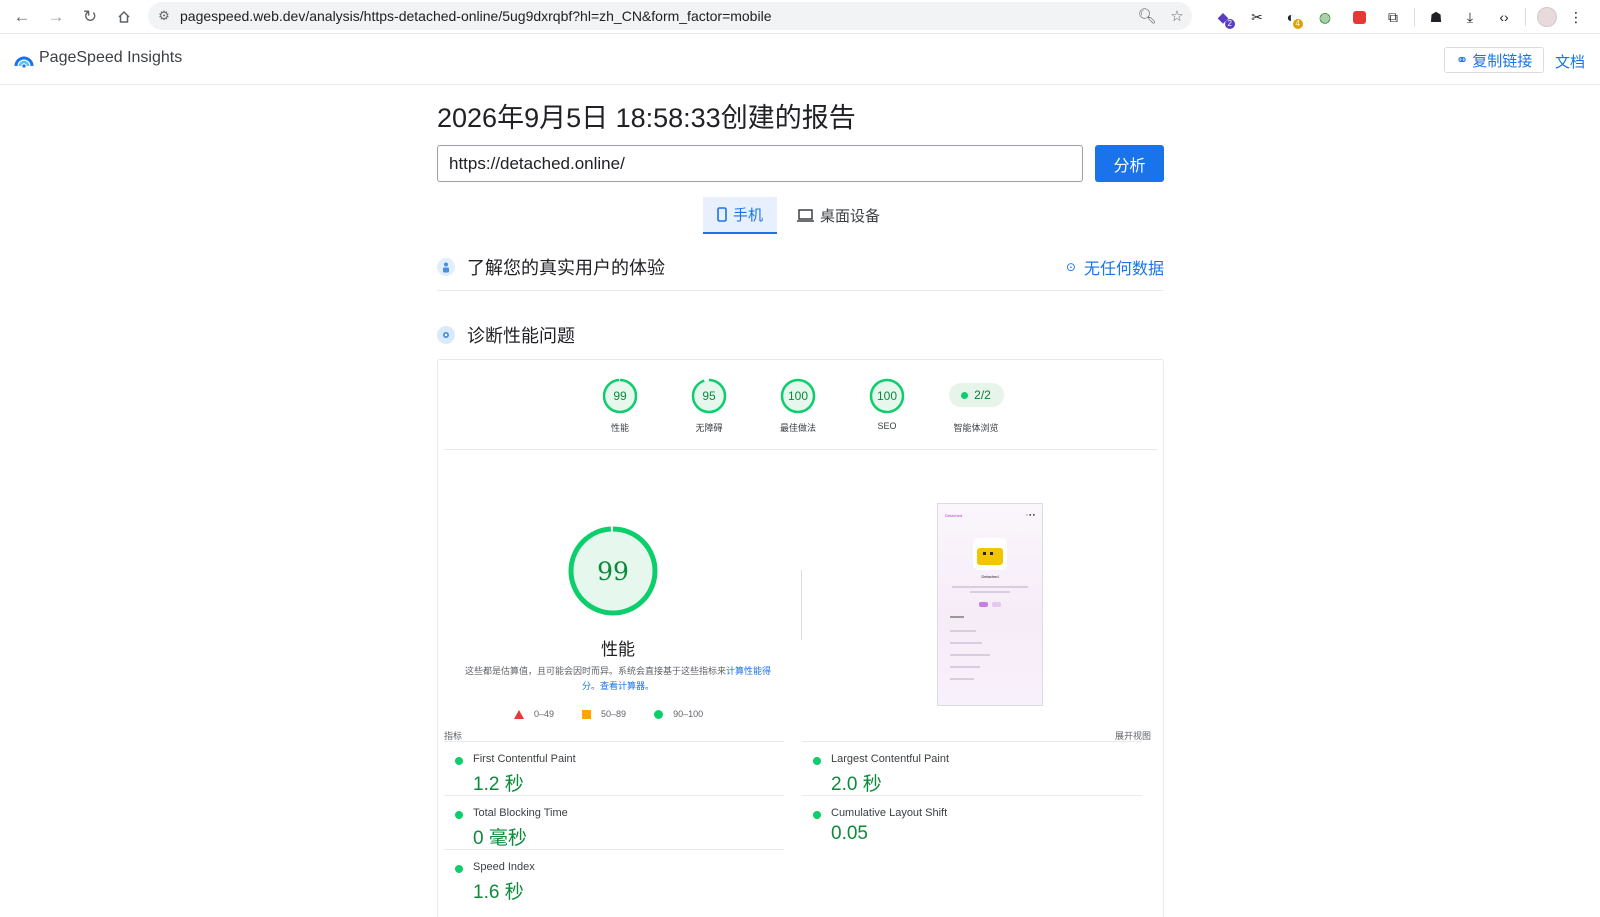 The width and height of the screenshot is (1600, 917). I want to click on copy-link-label: 复制链接, so click(1502, 61).